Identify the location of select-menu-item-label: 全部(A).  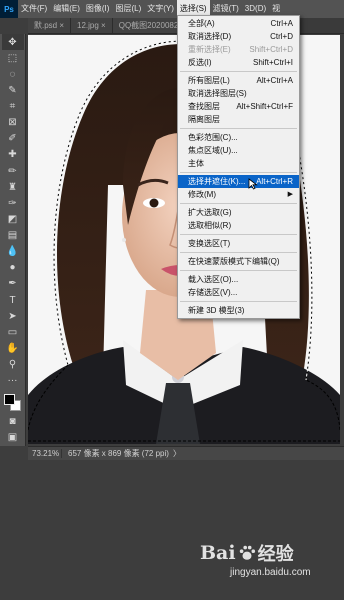
(201, 23).